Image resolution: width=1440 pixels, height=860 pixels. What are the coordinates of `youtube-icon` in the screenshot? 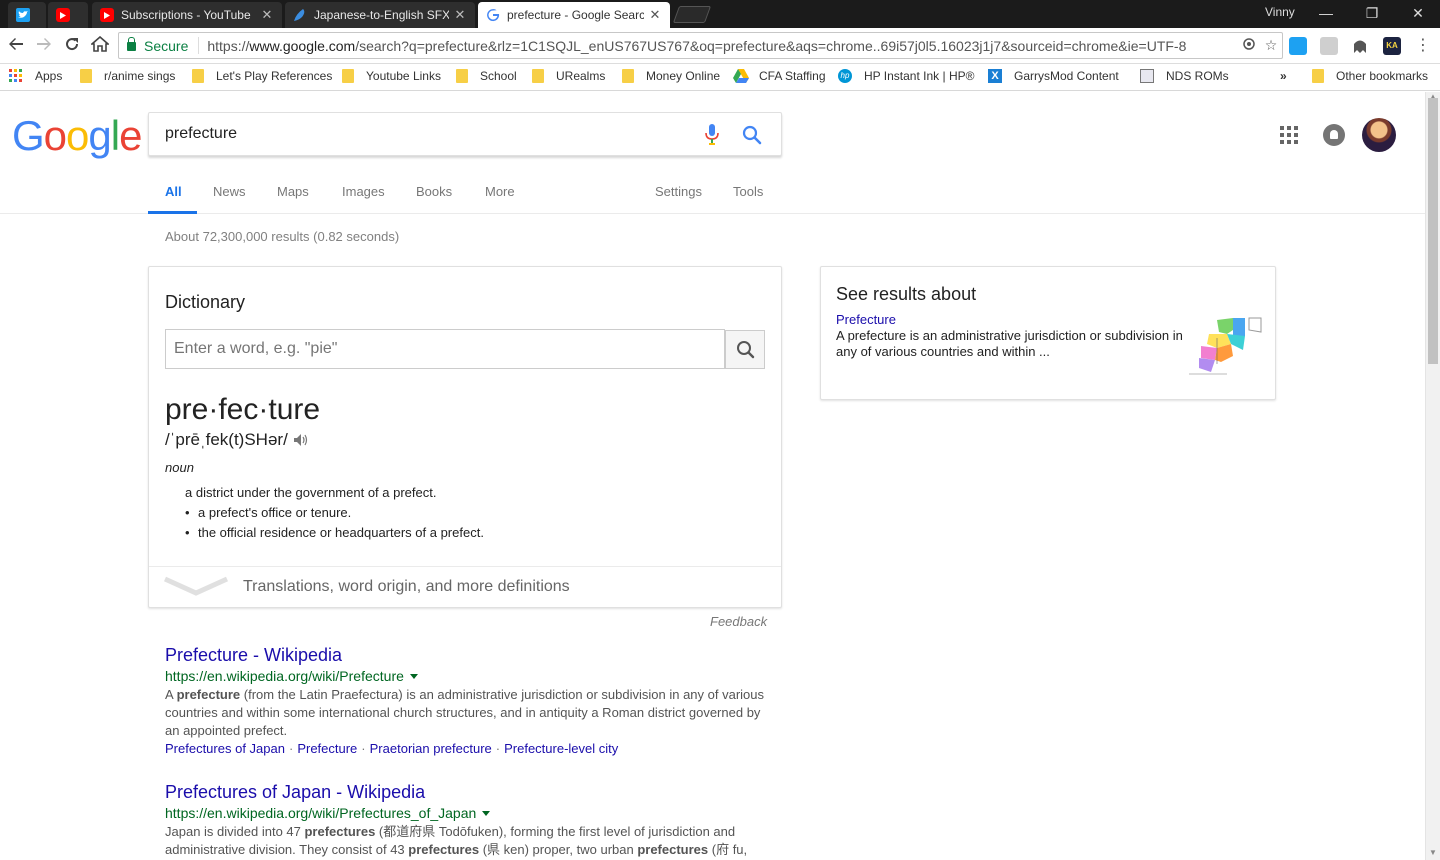 It's located at (107, 15).